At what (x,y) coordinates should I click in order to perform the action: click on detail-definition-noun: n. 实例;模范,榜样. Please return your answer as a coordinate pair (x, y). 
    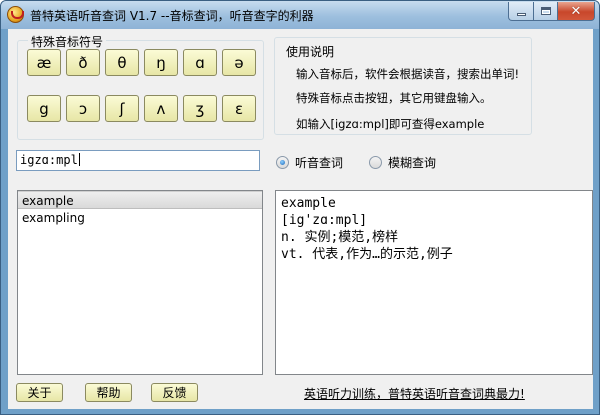
    Looking at the image, I should click on (340, 237).